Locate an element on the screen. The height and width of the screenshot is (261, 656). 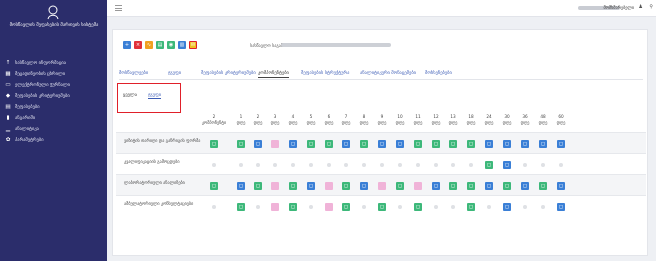
sidebar-item: ▤ შეფასებები is located at coordinates (22, 107).